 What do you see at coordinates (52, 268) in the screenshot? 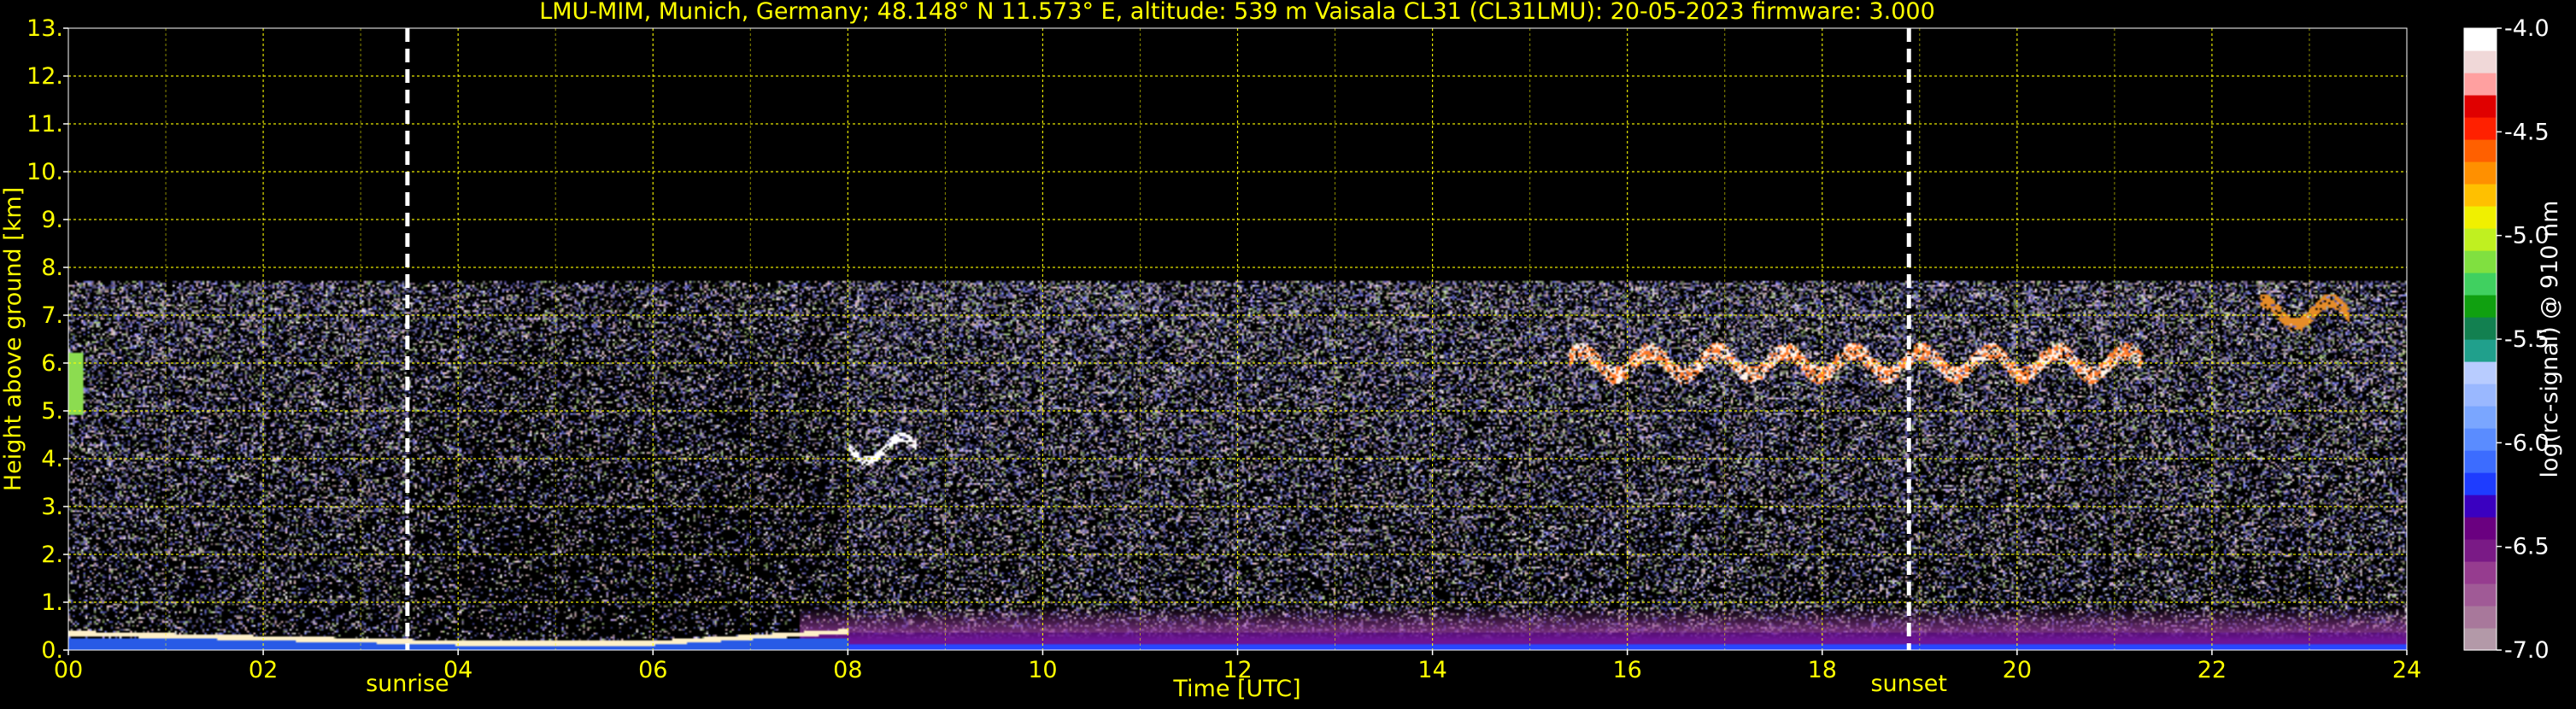
I see `y-tick-label: 8.` at bounding box center [52, 268].